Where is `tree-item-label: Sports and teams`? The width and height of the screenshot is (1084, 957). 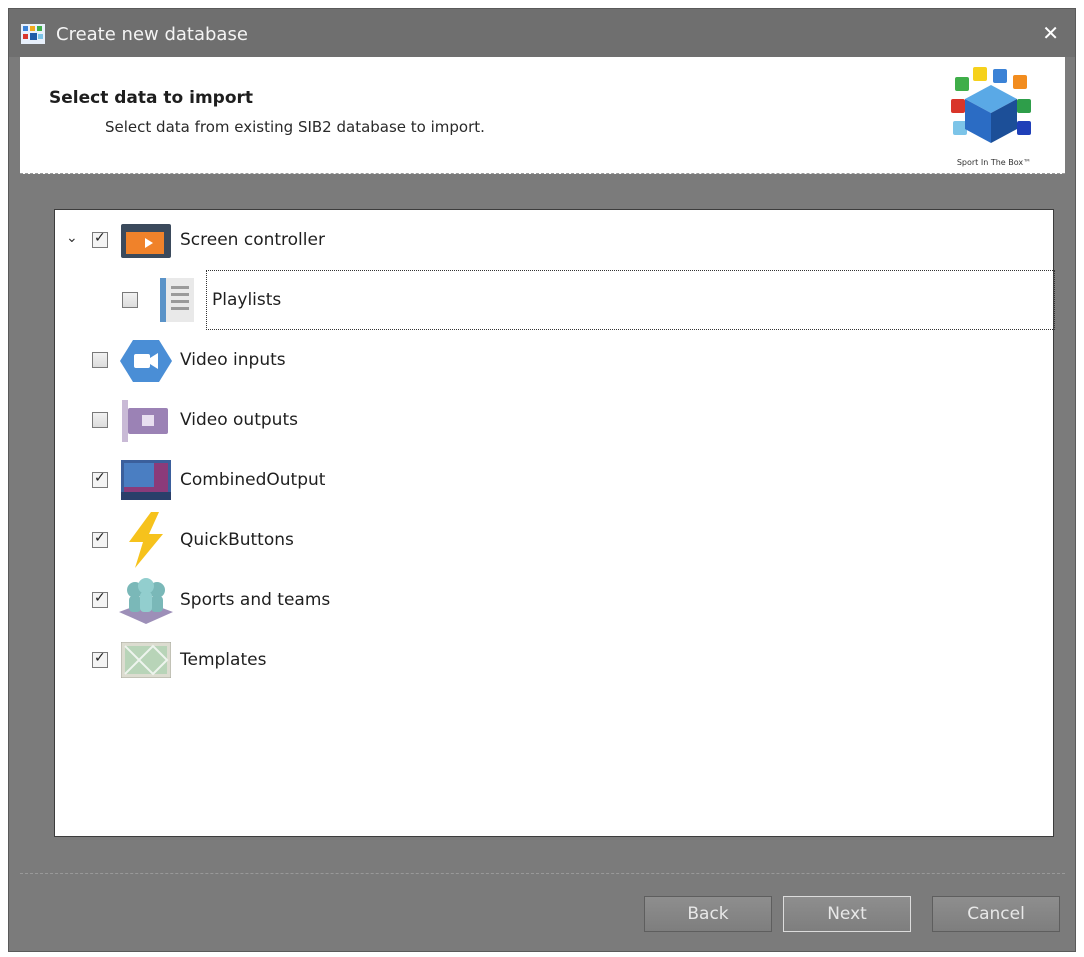
tree-item-label: Sports and teams is located at coordinates (255, 600).